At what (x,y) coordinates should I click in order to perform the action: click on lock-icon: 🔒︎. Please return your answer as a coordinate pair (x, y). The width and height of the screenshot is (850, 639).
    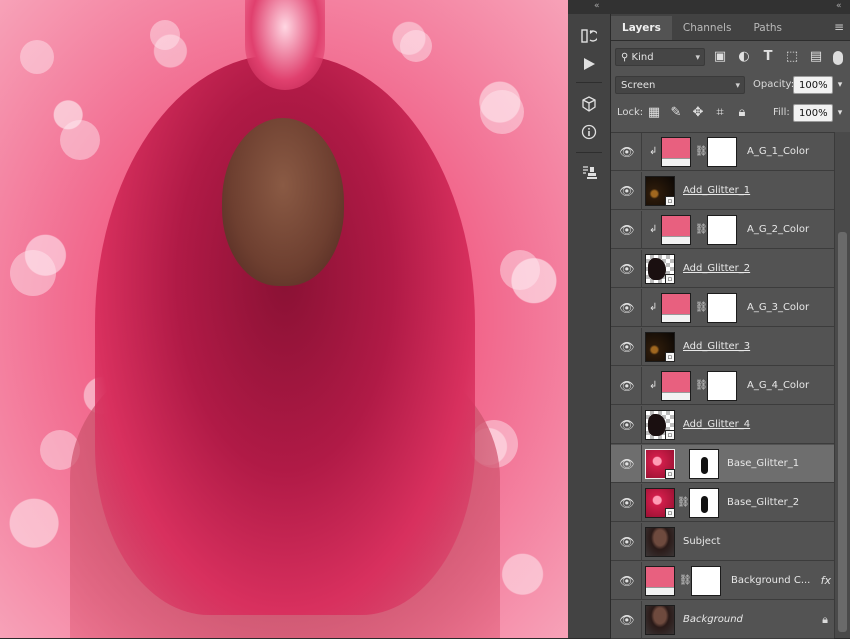
    Looking at the image, I should click on (825, 620).